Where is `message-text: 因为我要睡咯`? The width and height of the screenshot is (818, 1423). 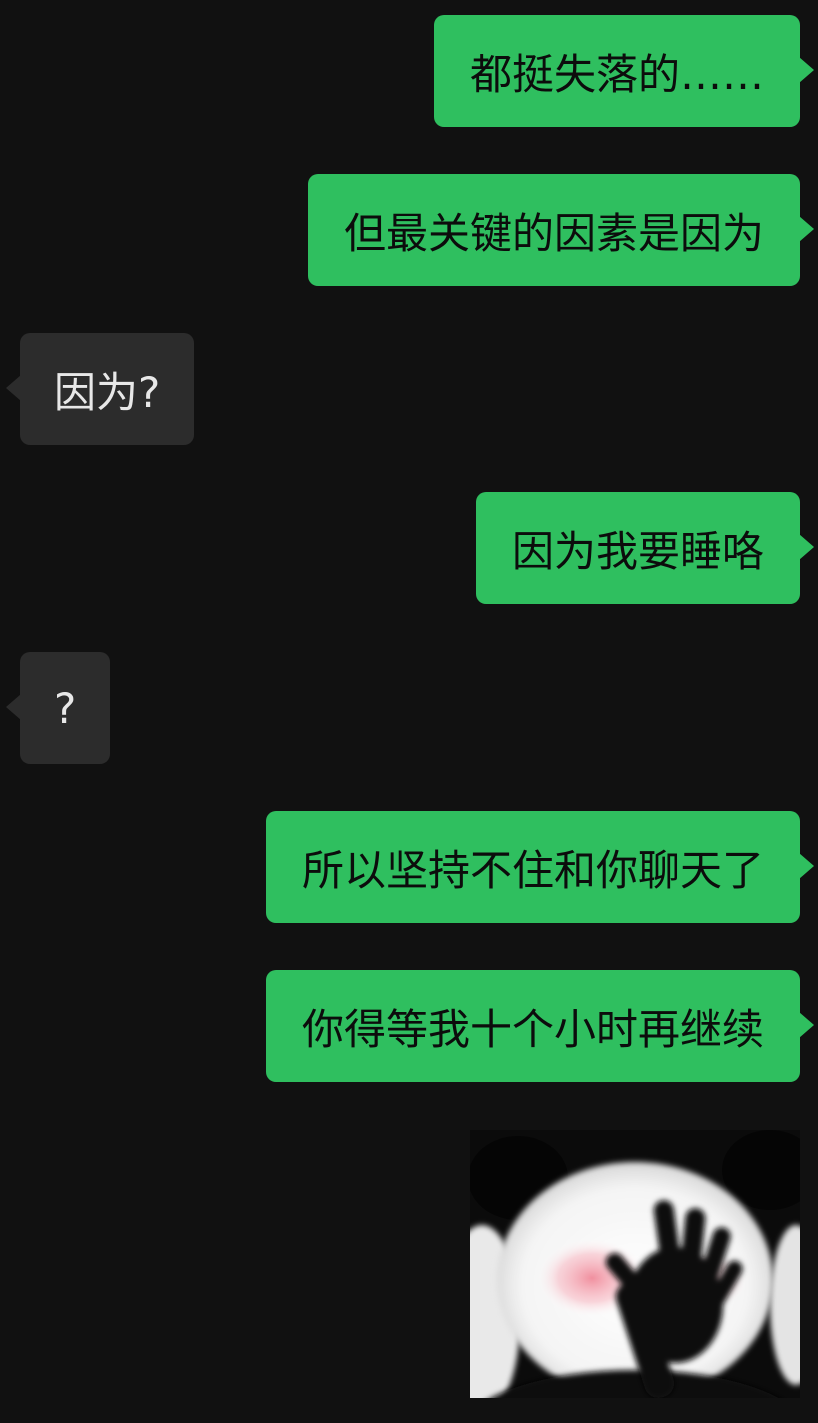
message-text: 因为我要睡咯 is located at coordinates (637, 551).